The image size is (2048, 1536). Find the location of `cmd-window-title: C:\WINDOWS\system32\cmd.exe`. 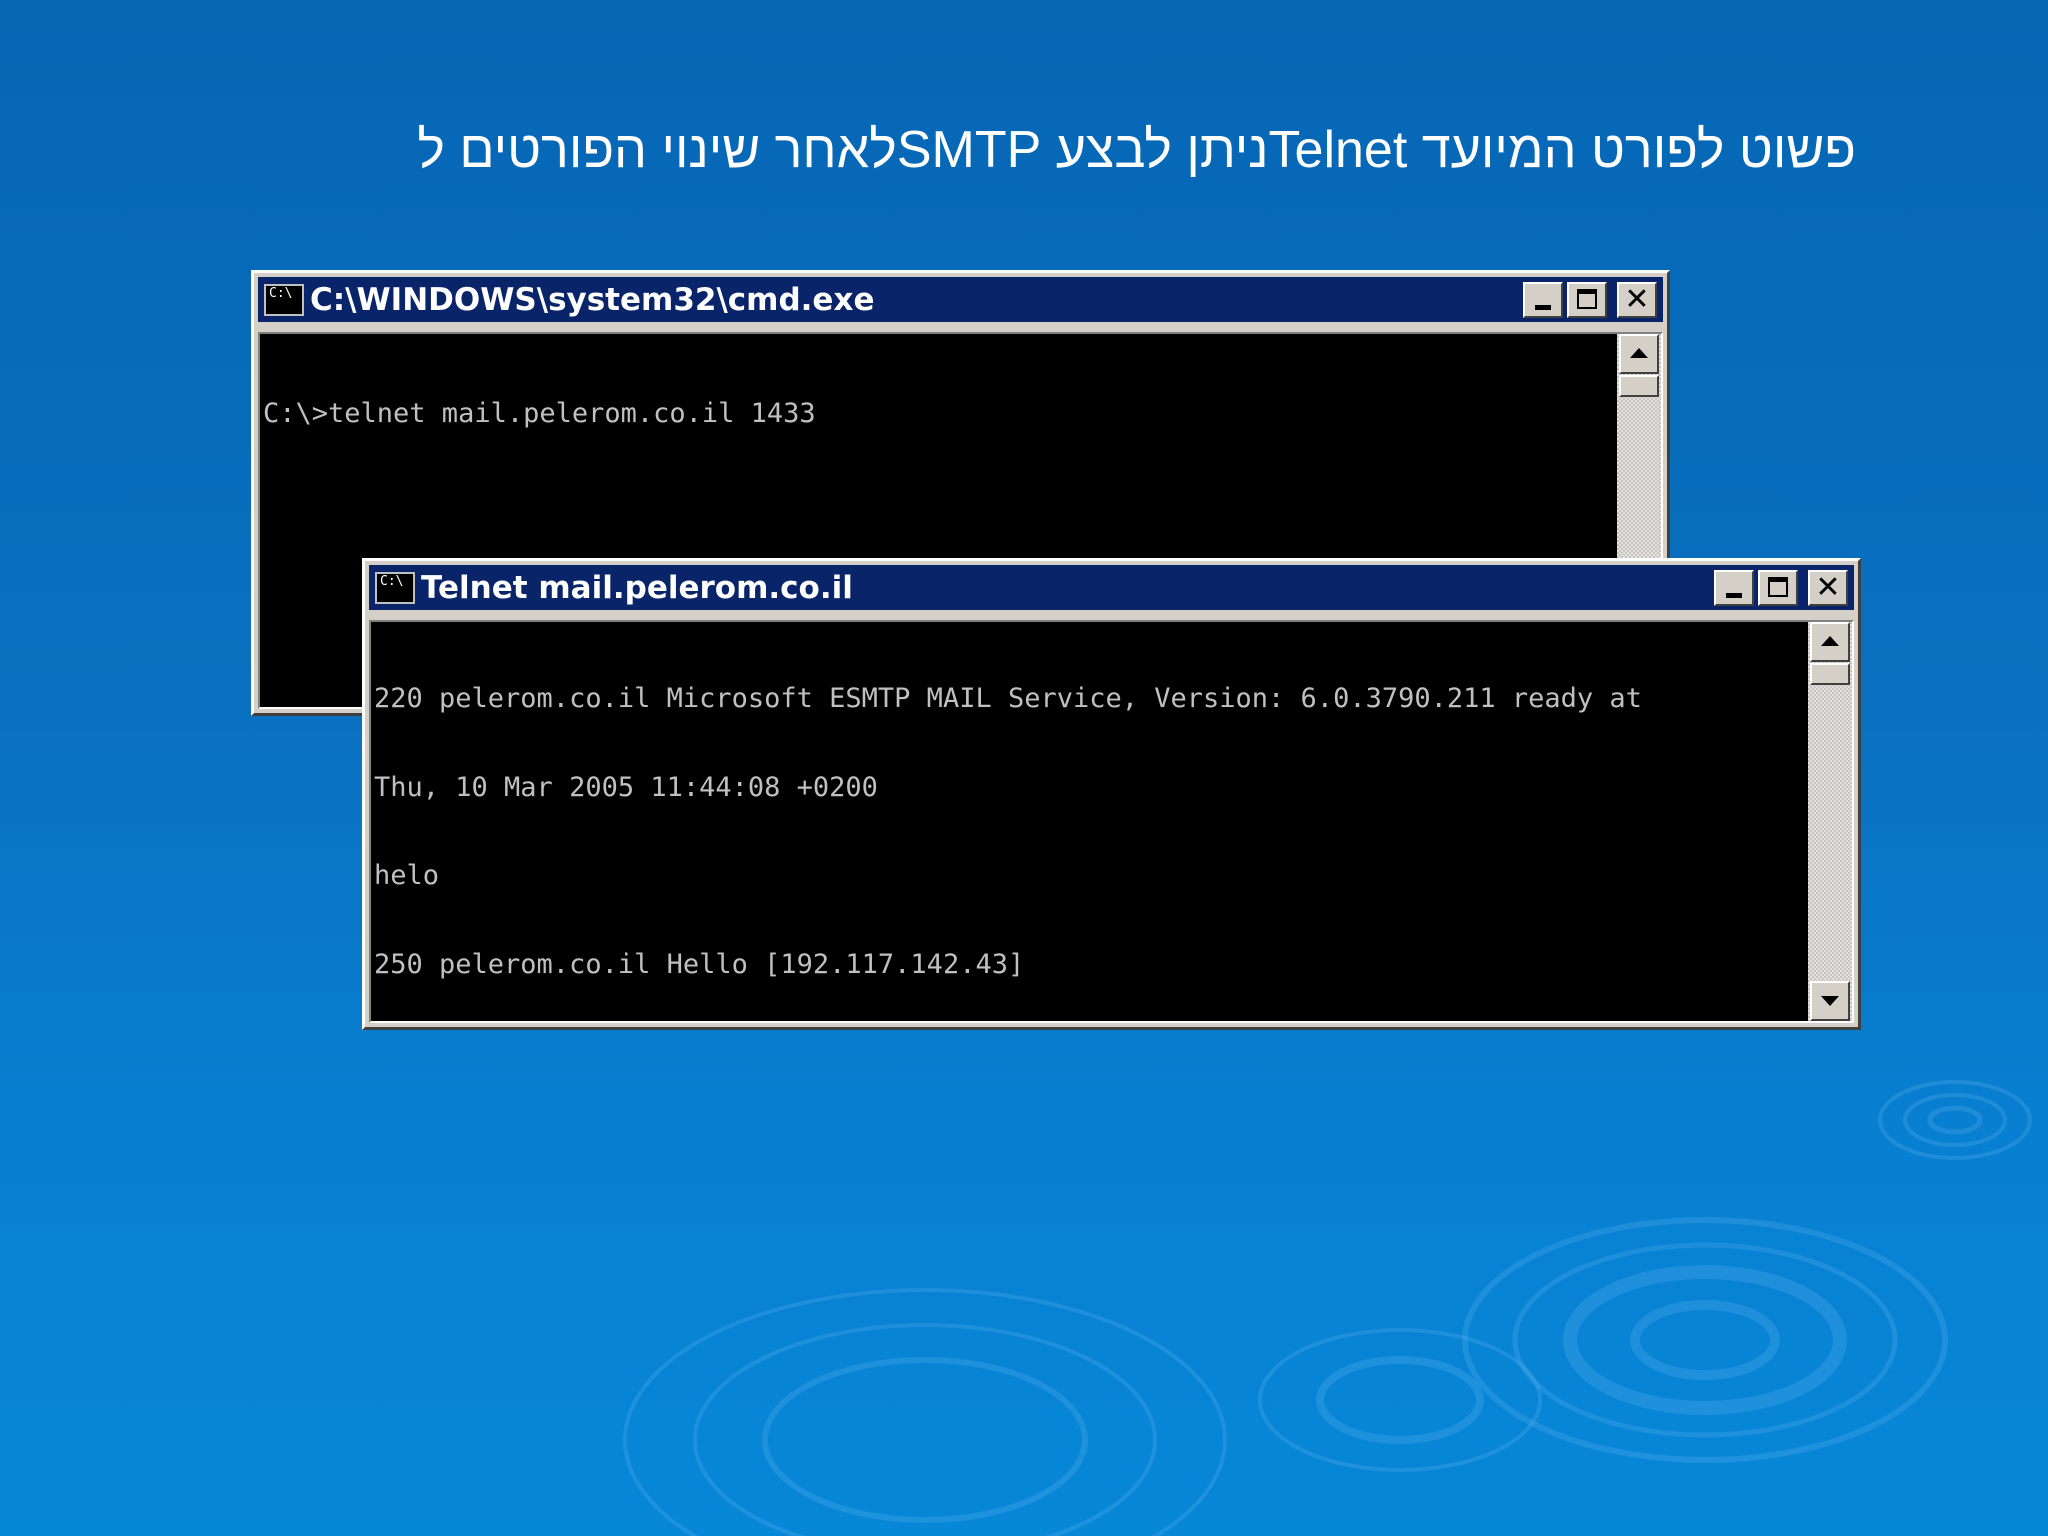

cmd-window-title: C:\WINDOWS\system32\cmd.exe is located at coordinates (592, 299).